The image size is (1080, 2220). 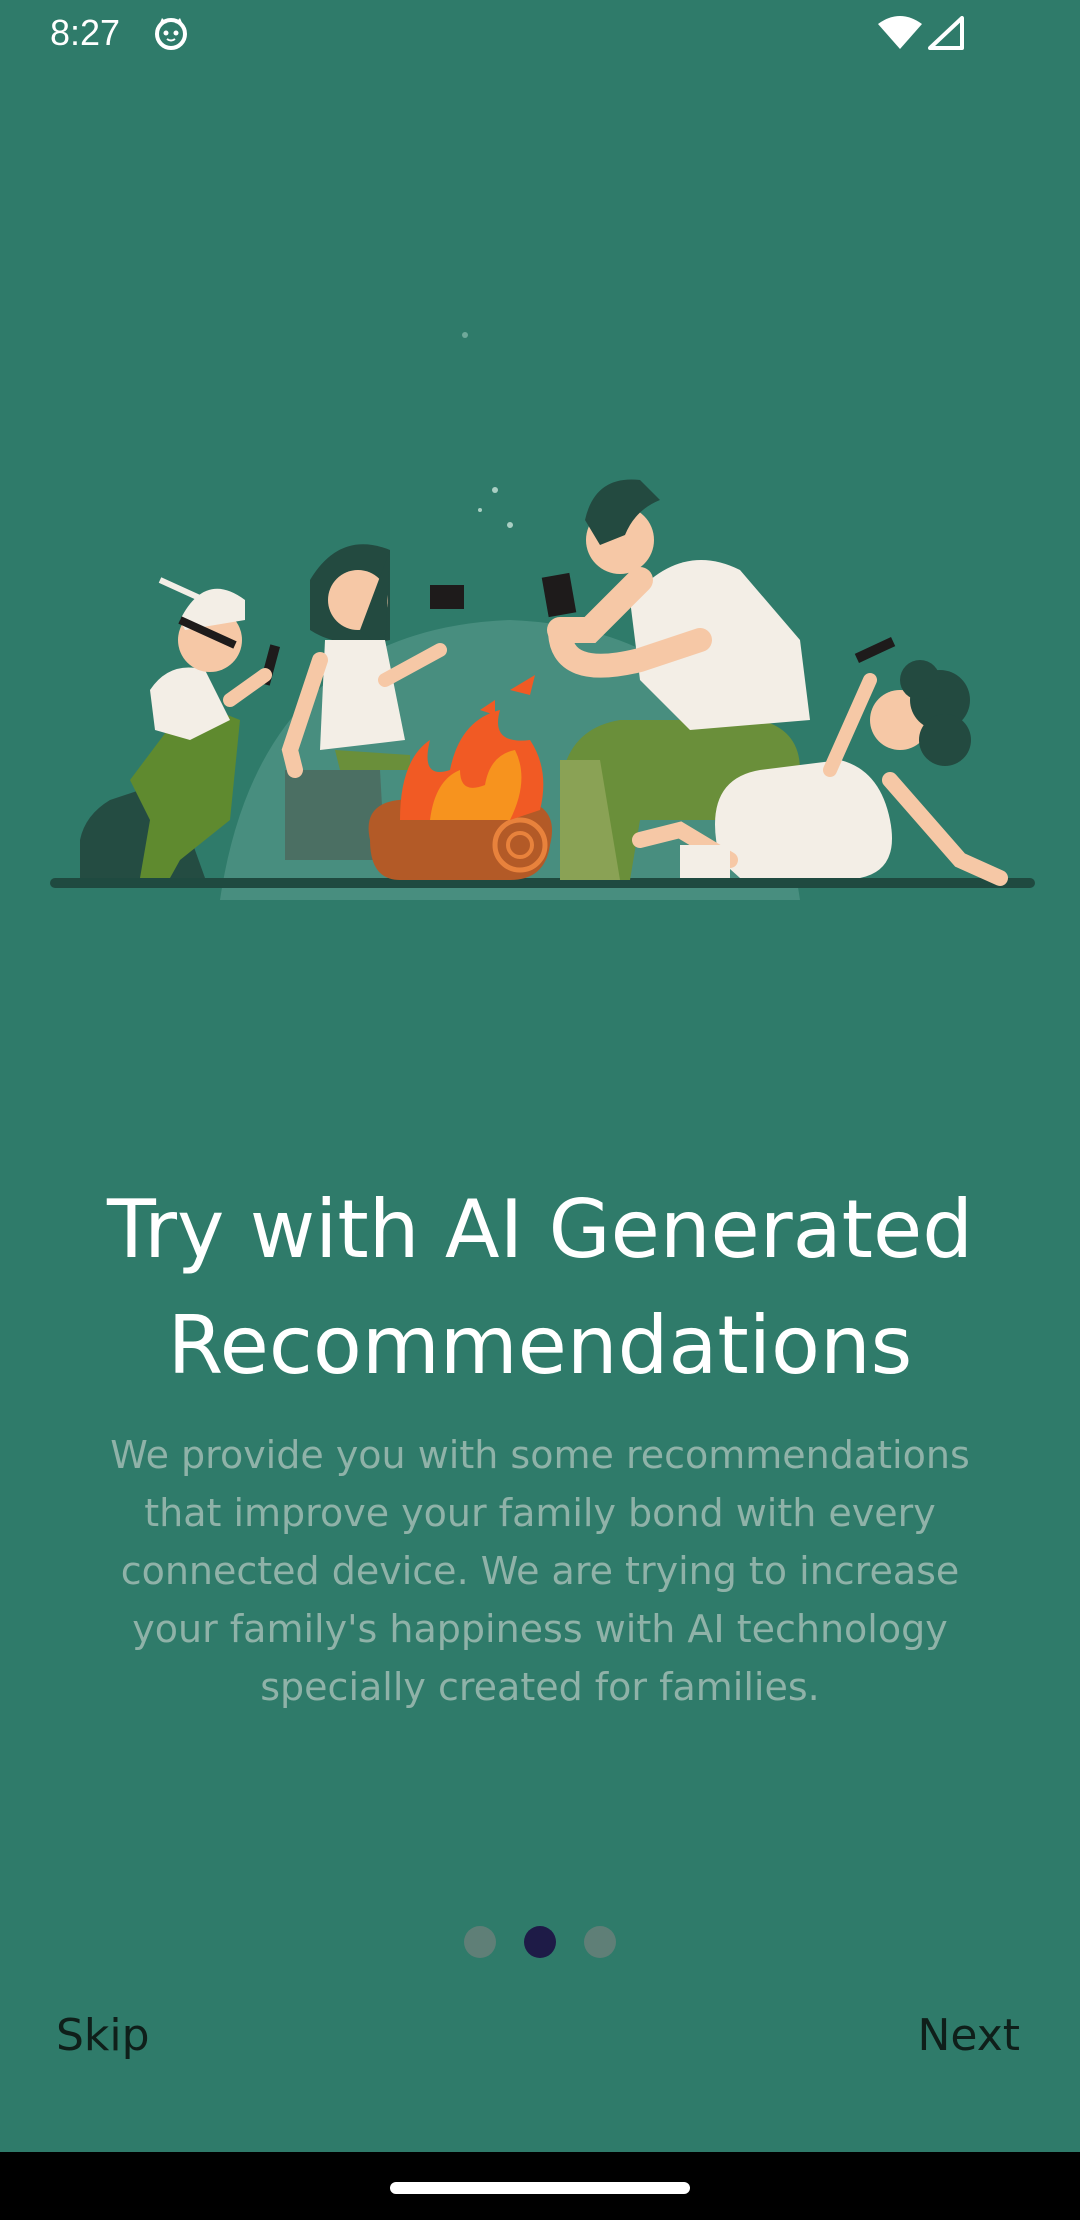 What do you see at coordinates (85, 32) in the screenshot?
I see `status-time: 8:27` at bounding box center [85, 32].